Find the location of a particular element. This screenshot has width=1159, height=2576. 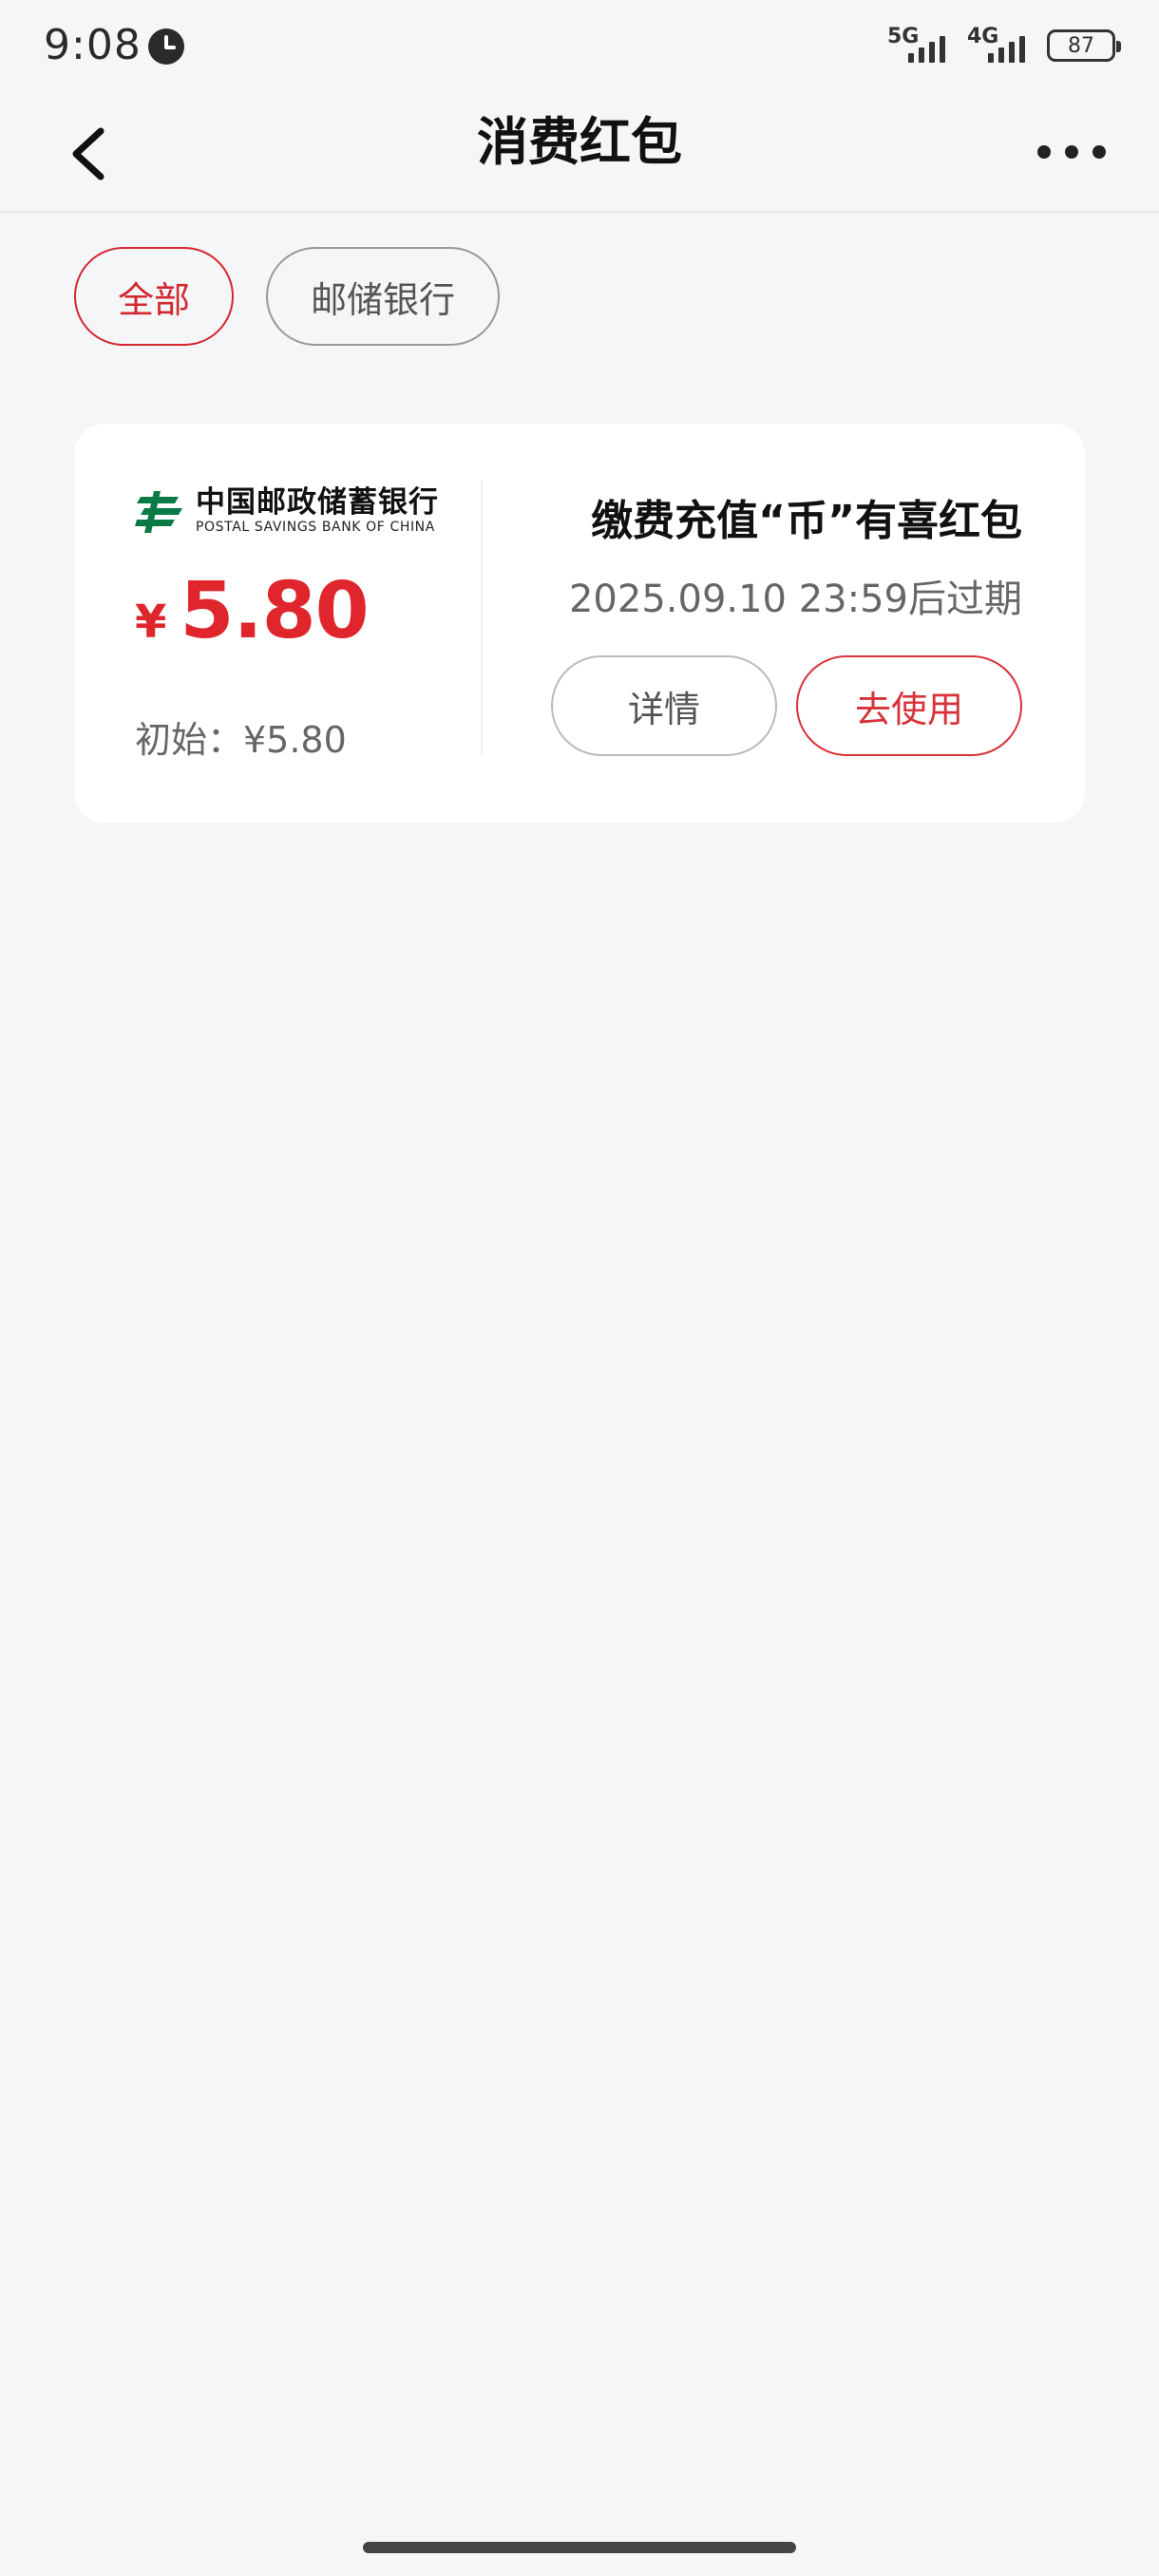

bank-name: 中国邮政储蓄银行 POSTAL SAVINGS BANK OF CHINA is located at coordinates (317, 511).